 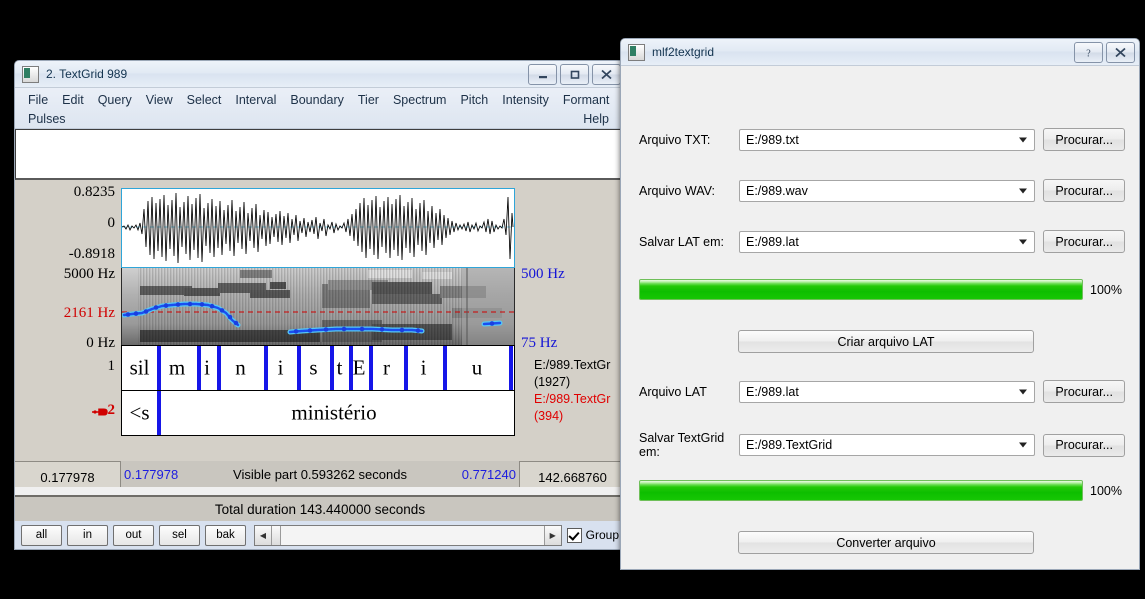 I want to click on zoom-in-button: in, so click(x=87, y=535).